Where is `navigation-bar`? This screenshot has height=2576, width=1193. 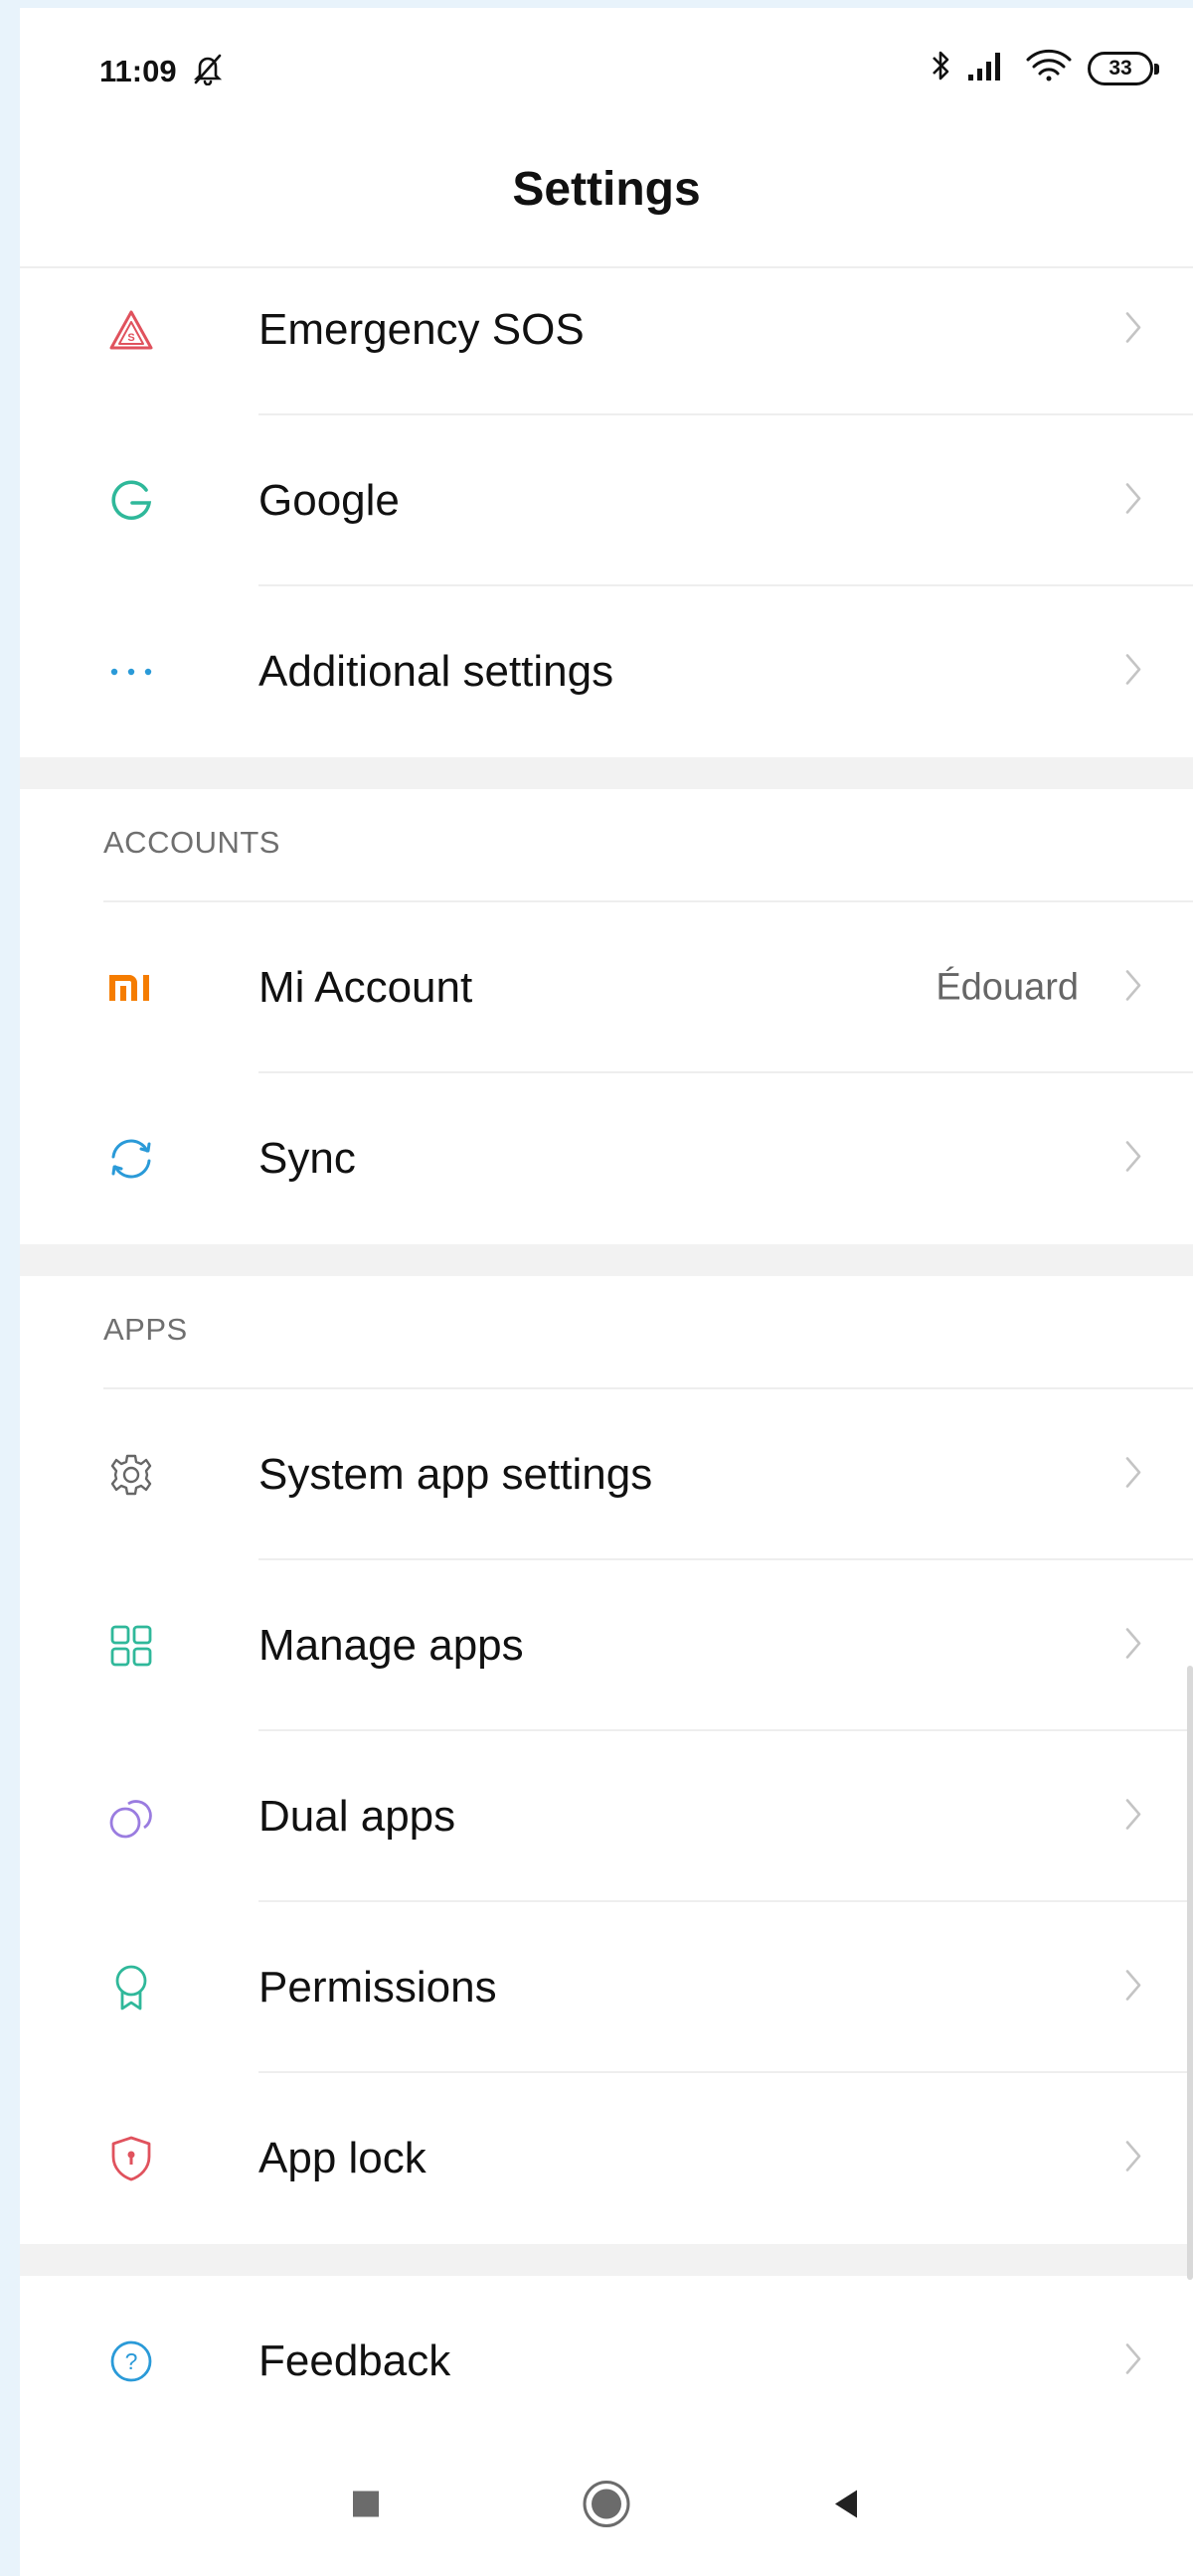
navigation-bar is located at coordinates (606, 2506).